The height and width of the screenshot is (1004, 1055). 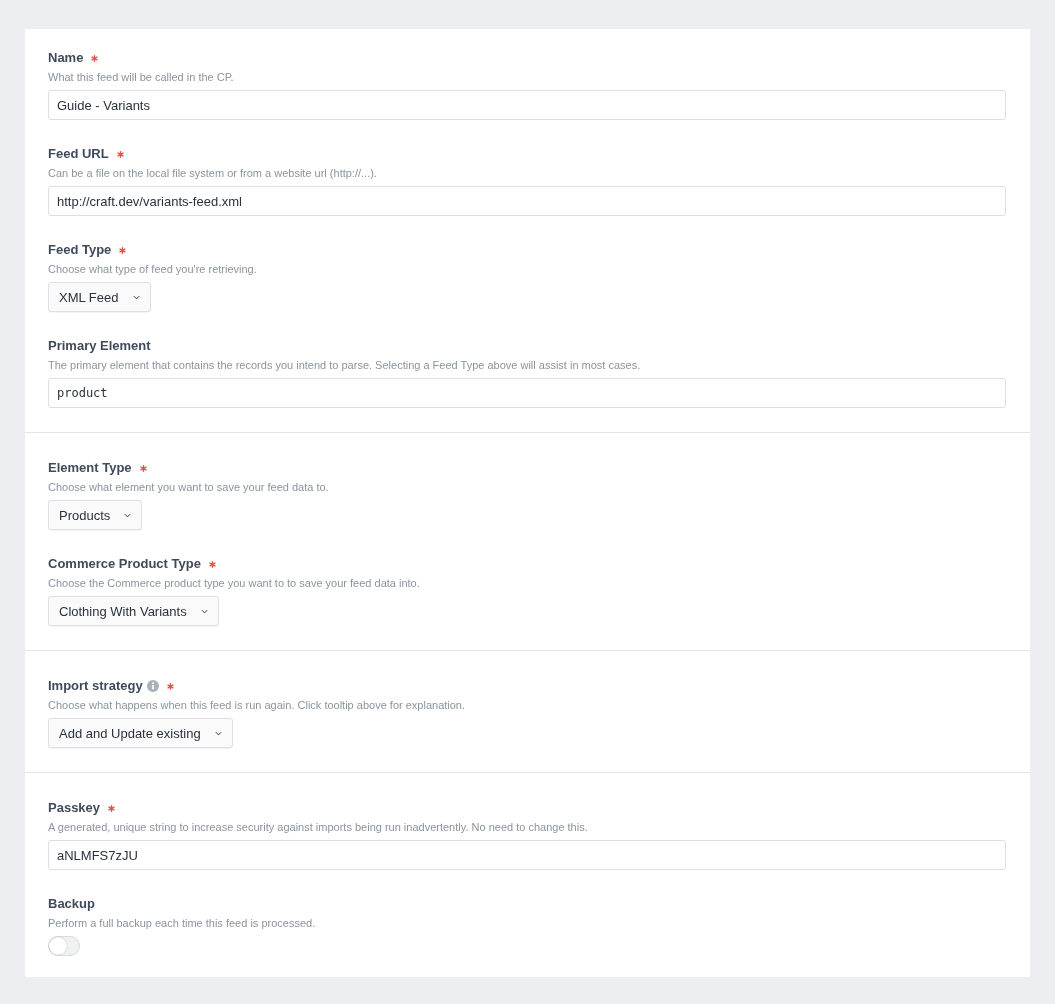 I want to click on field-instructions: Choose what happens when this feed is run again. Click tooltip above for explanation., so click(x=257, y=705).